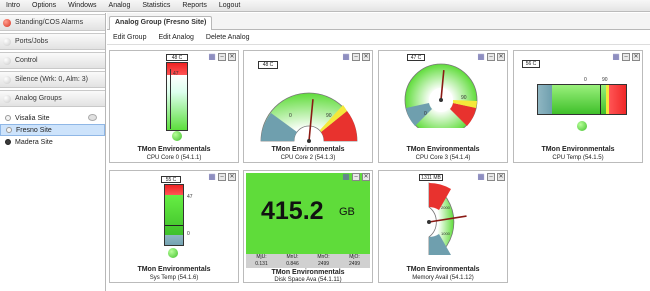 The height and width of the screenshot is (291, 650). What do you see at coordinates (52, 60) in the screenshot?
I see `panel-control: Control` at bounding box center [52, 60].